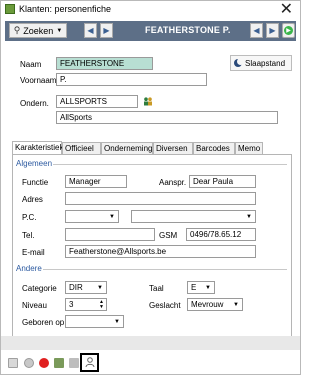 The width and height of the screenshot is (320, 375). Describe the element at coordinates (44, 363) in the screenshot. I see `delete-icon` at that location.